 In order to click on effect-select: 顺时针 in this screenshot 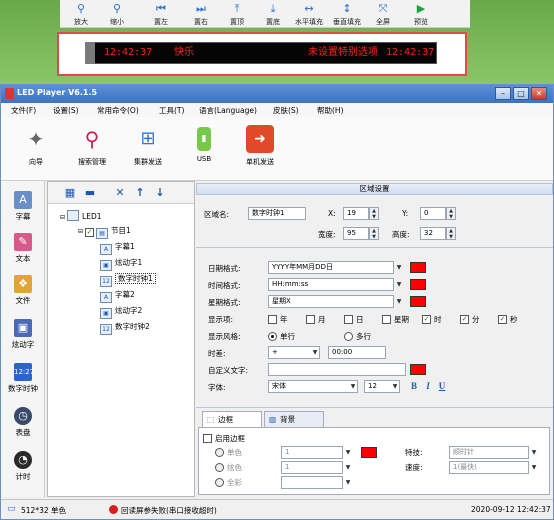, I will do `click(489, 452)`.